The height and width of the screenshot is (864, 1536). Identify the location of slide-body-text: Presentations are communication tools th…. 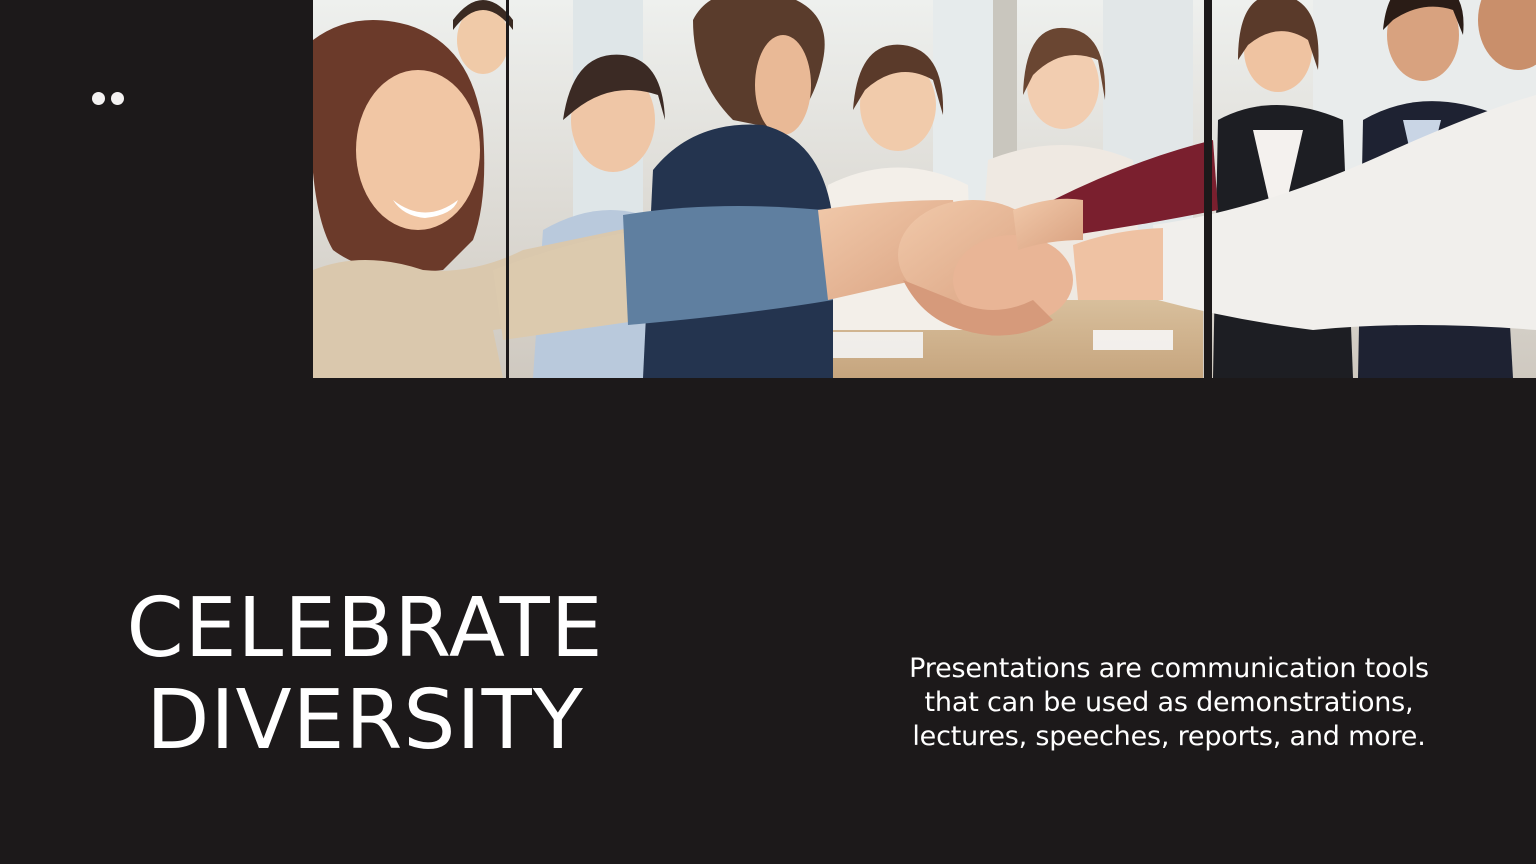
(1169, 702).